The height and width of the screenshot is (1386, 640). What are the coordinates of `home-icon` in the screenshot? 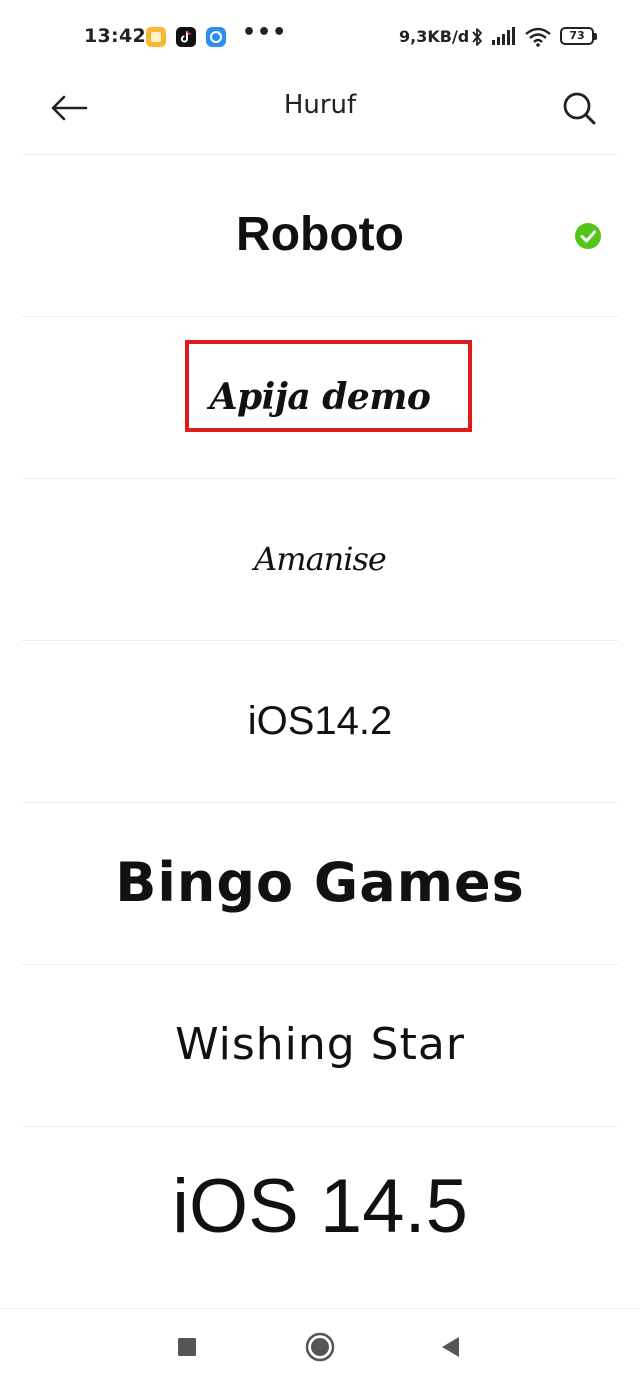 It's located at (320, 1347).